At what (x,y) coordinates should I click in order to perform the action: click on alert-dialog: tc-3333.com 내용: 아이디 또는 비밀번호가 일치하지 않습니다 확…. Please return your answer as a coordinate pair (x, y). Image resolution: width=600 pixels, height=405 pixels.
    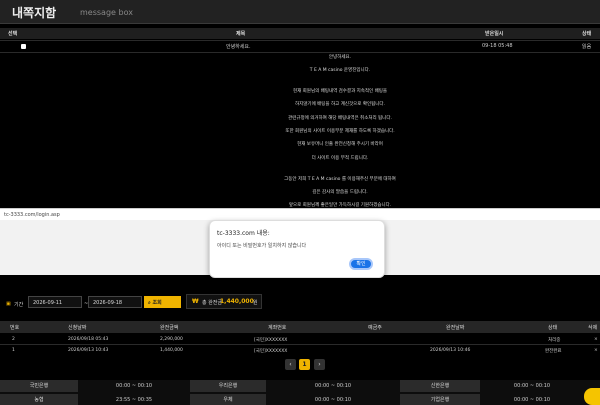
    Looking at the image, I should click on (297, 249).